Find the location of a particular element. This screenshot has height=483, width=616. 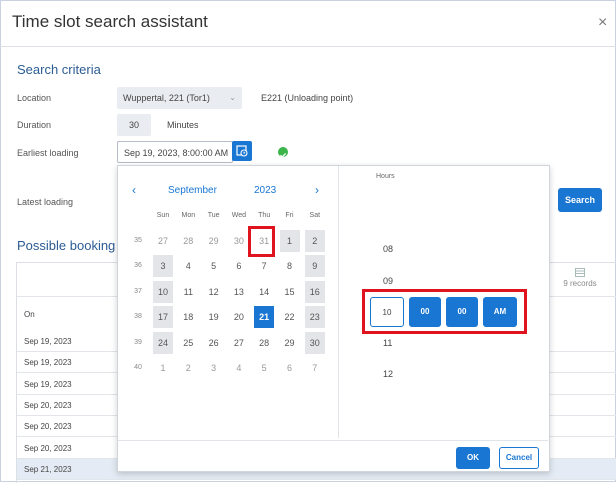

calendar-clock-icon is located at coordinates (242, 151).